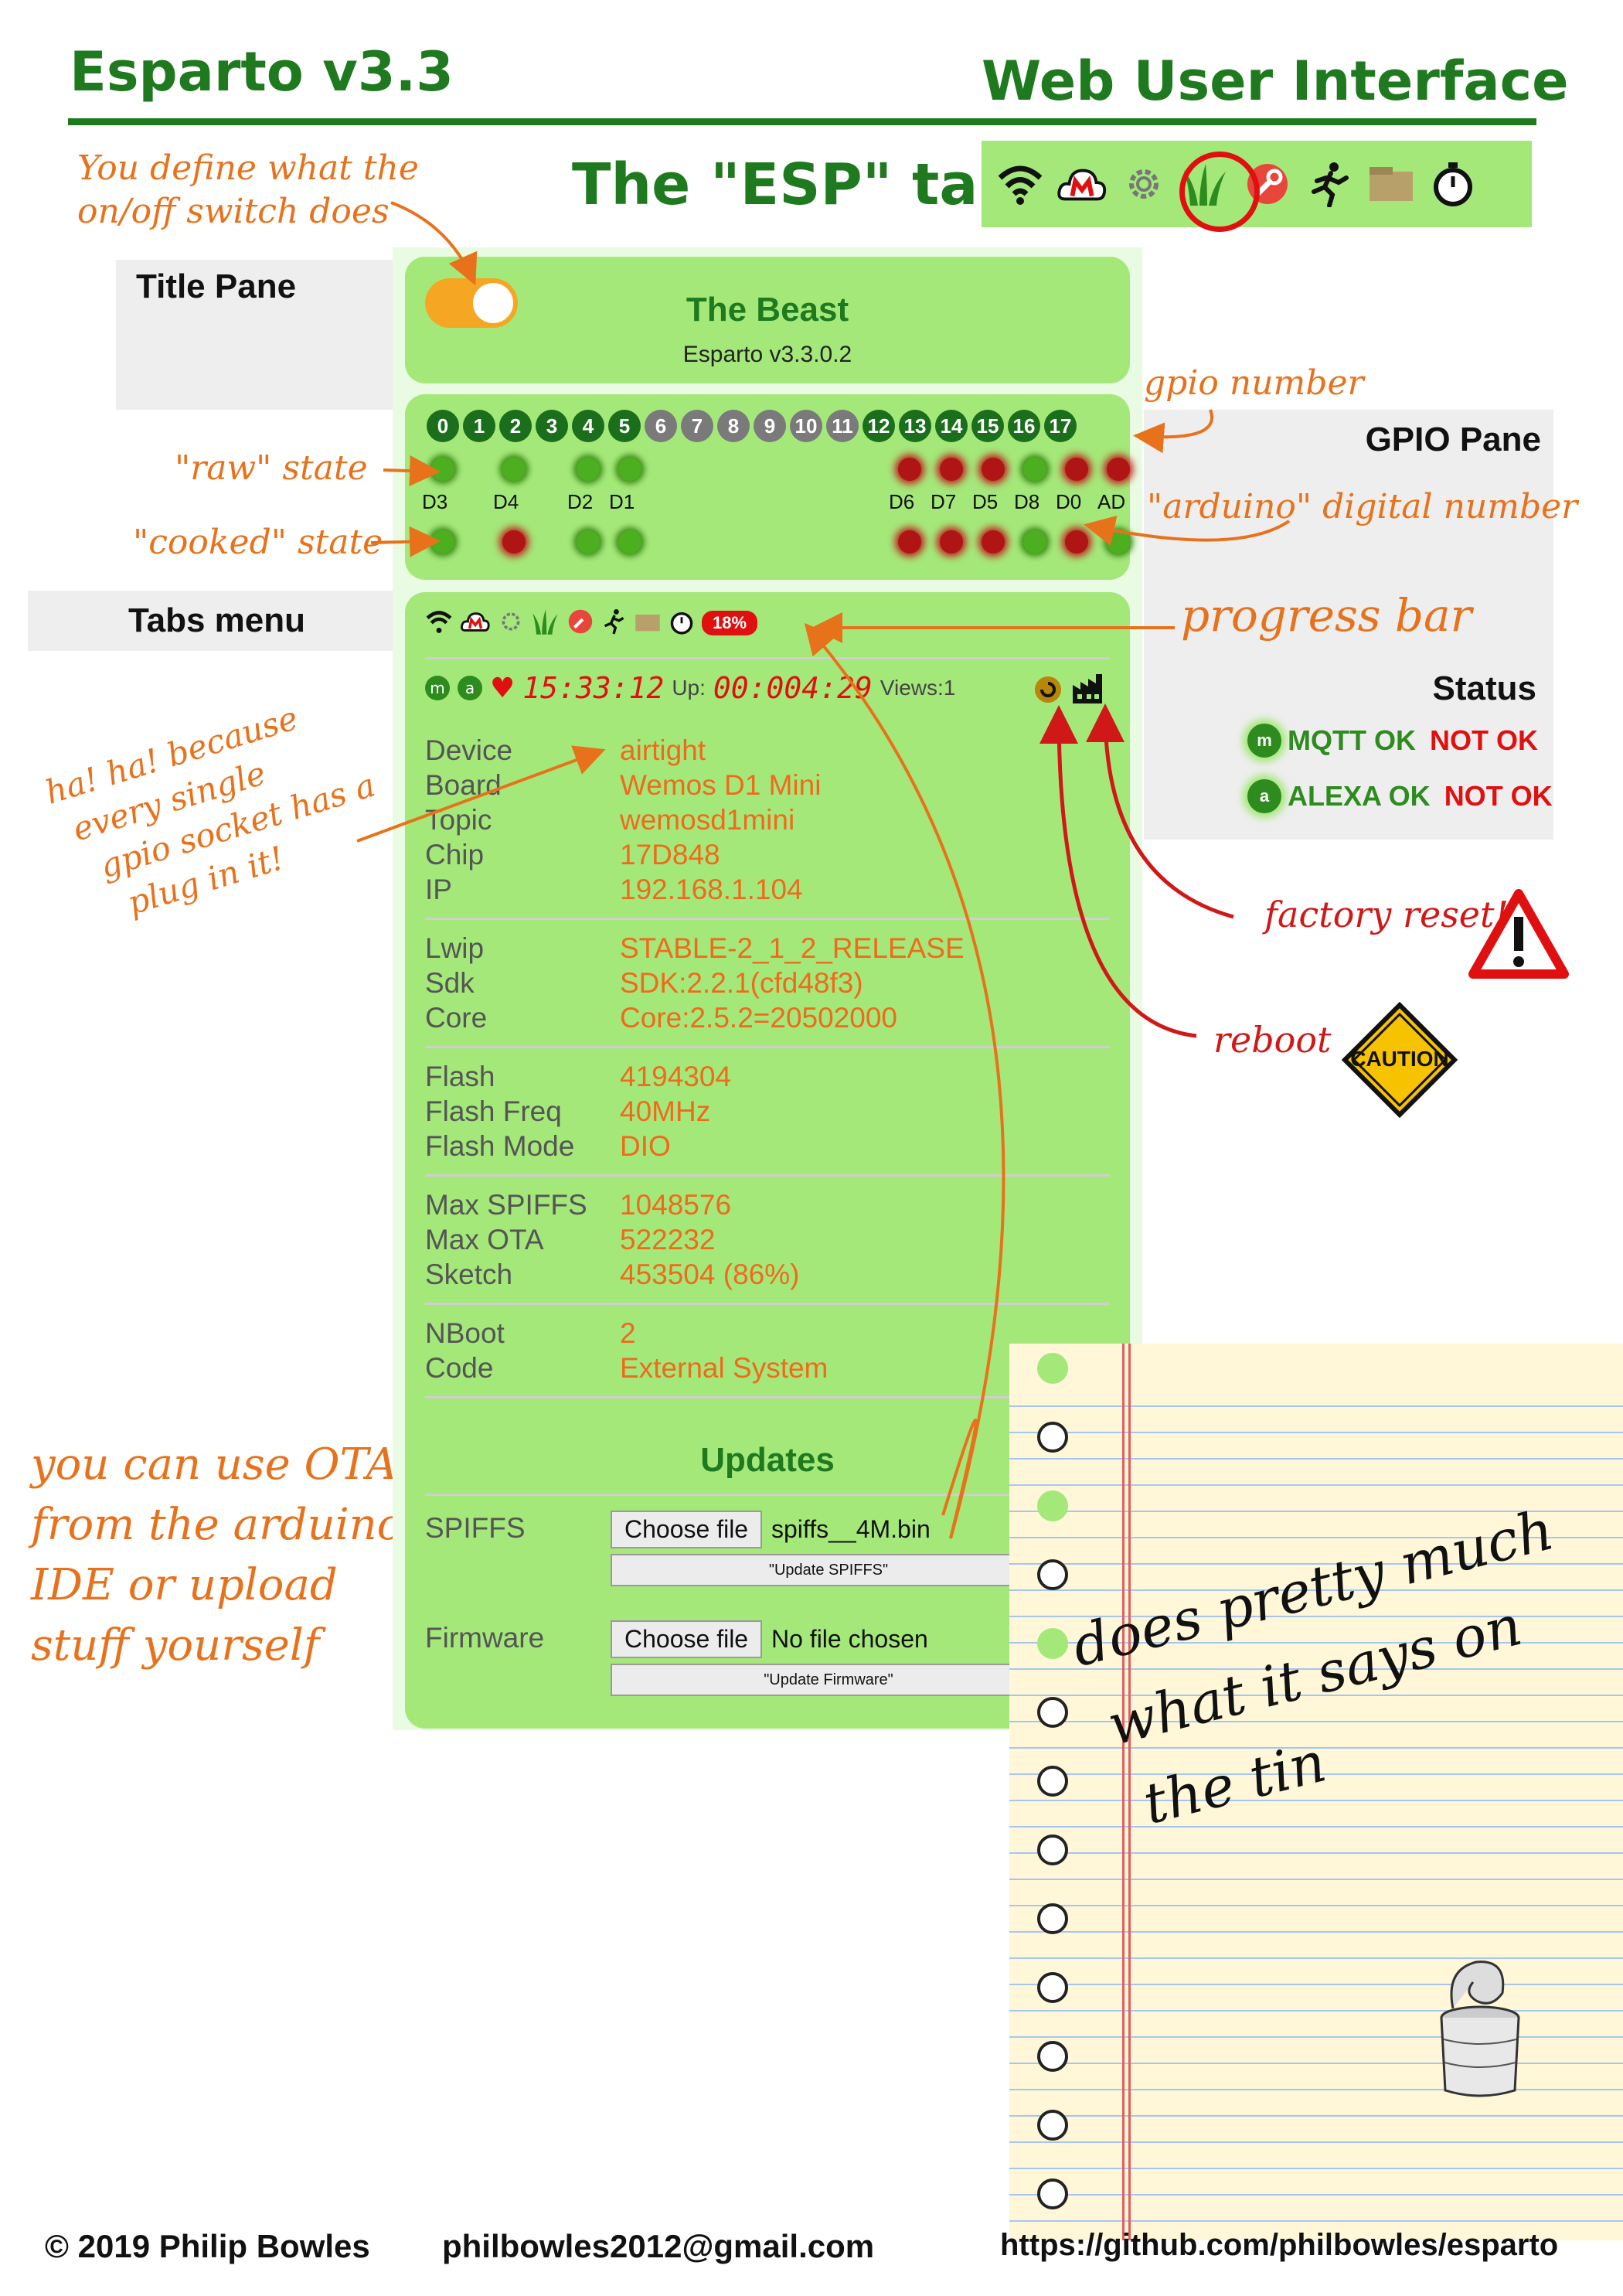 The image size is (1623, 2296). What do you see at coordinates (1279, 2245) in the screenshot?
I see `footer-url: https://github.com/philbowles/esparto` at bounding box center [1279, 2245].